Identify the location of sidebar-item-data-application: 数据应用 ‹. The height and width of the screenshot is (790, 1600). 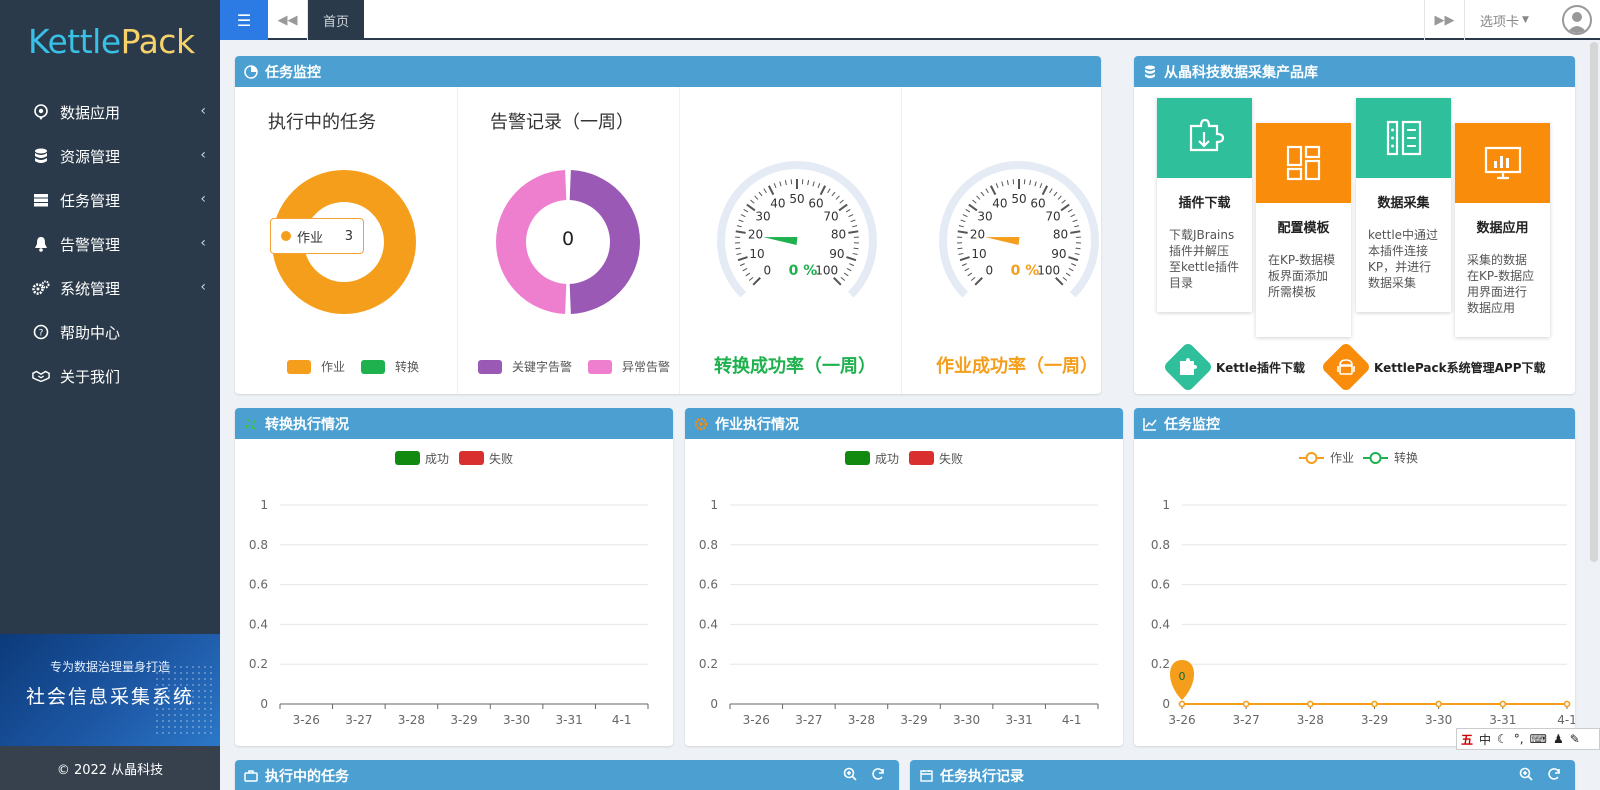
(110, 112).